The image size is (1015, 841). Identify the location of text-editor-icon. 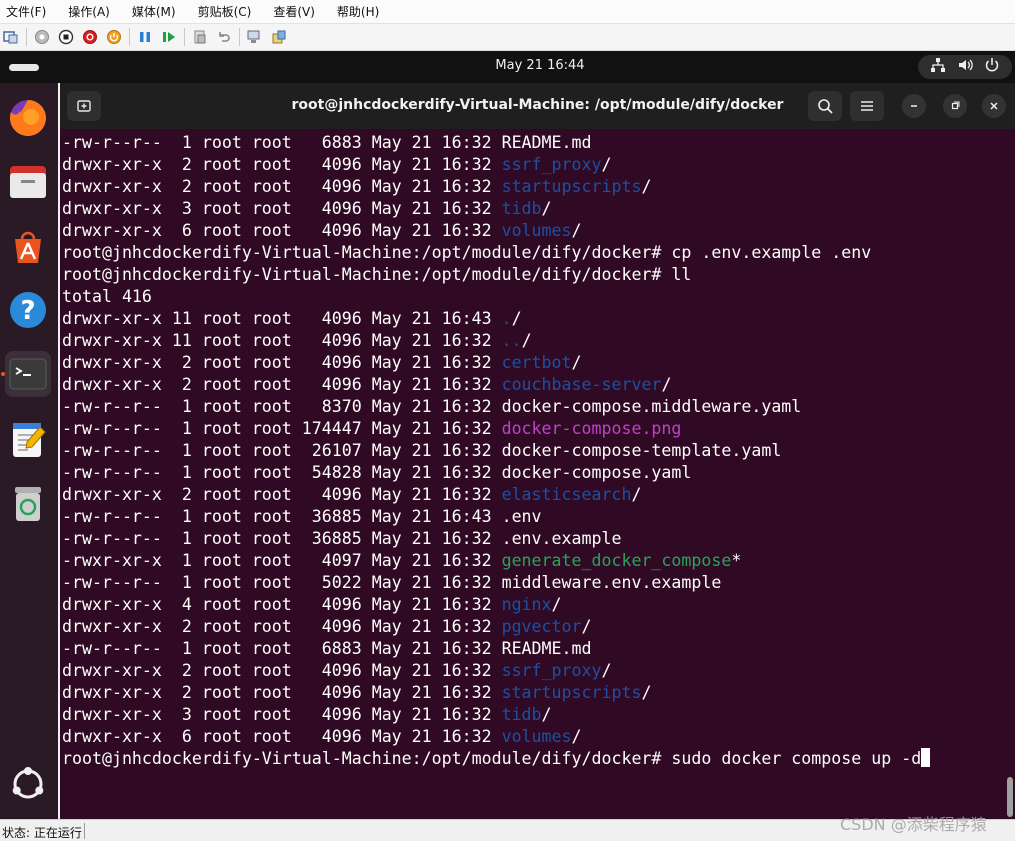
(28, 440).